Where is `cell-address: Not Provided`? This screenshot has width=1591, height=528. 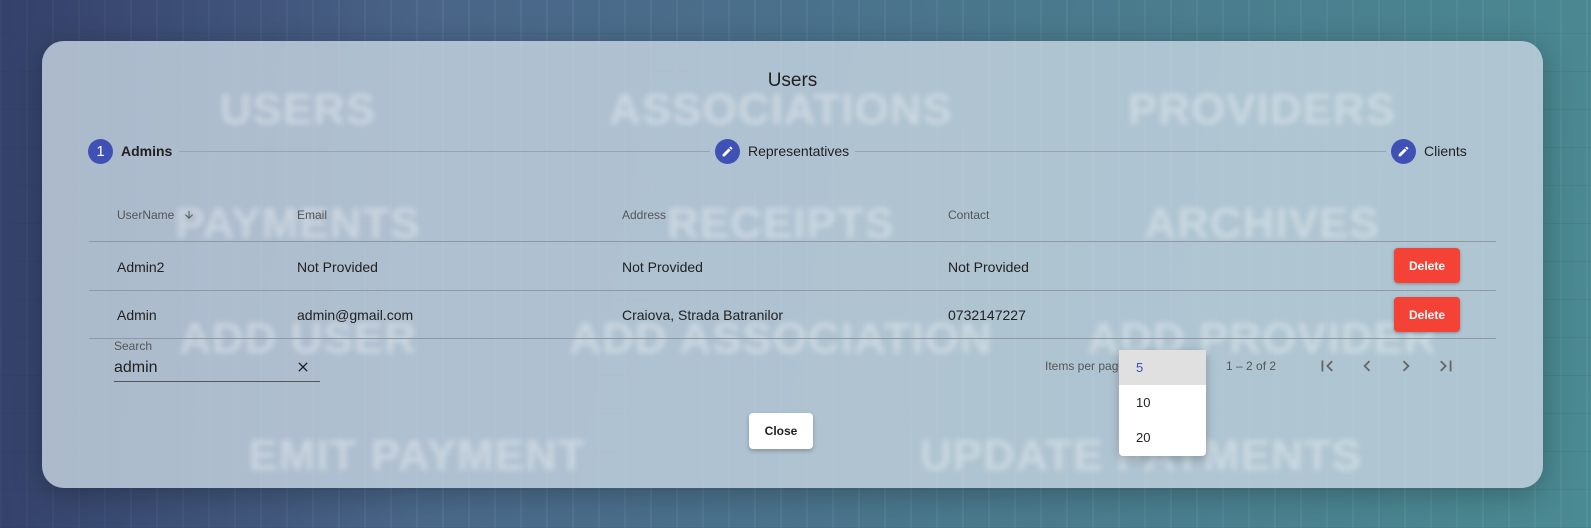 cell-address: Not Provided is located at coordinates (662, 267).